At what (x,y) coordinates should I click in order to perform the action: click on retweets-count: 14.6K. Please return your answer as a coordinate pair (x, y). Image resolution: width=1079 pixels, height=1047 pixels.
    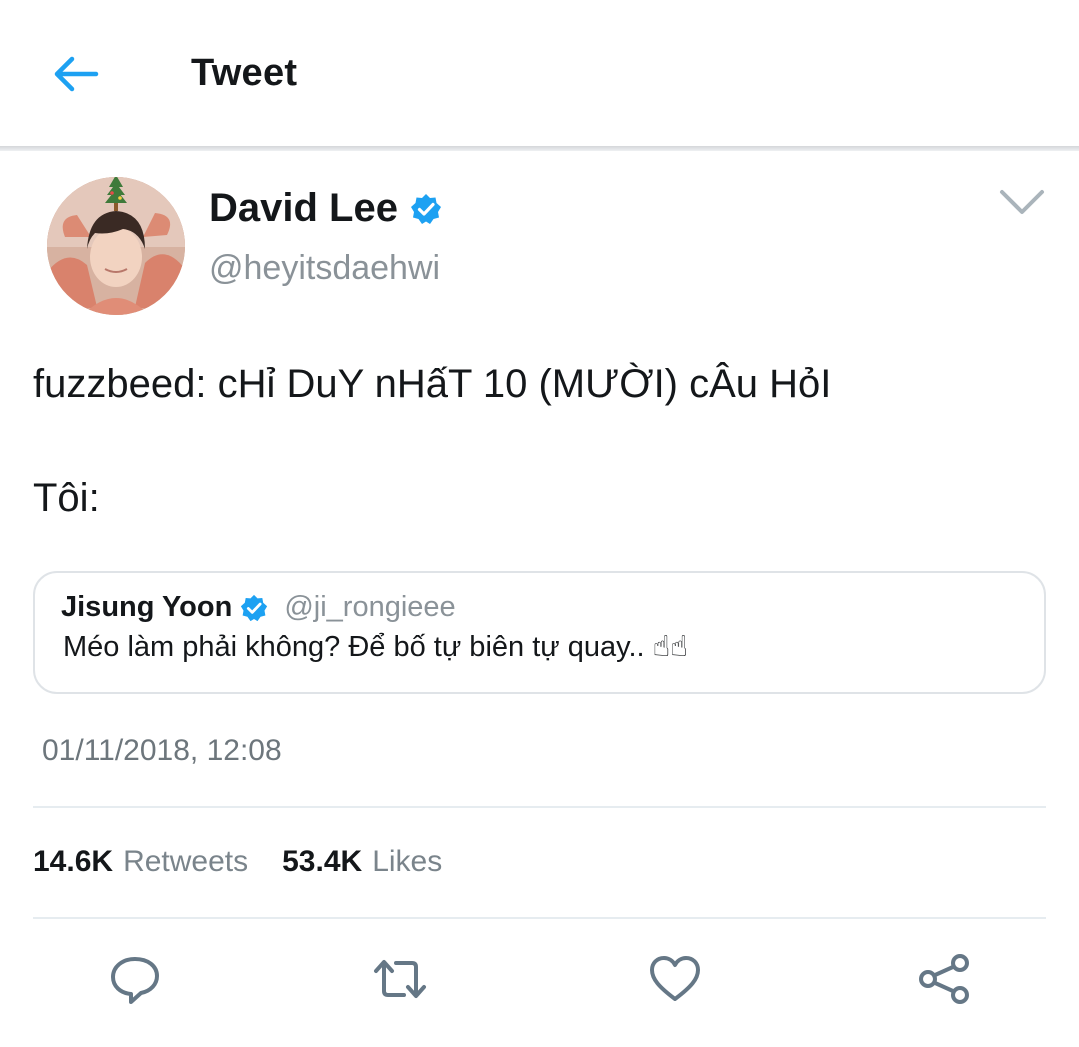
    Looking at the image, I should click on (73, 862).